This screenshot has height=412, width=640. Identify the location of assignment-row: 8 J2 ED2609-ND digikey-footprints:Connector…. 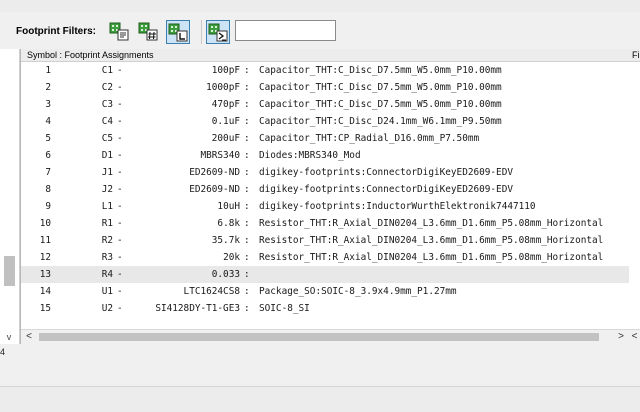
(325, 189).